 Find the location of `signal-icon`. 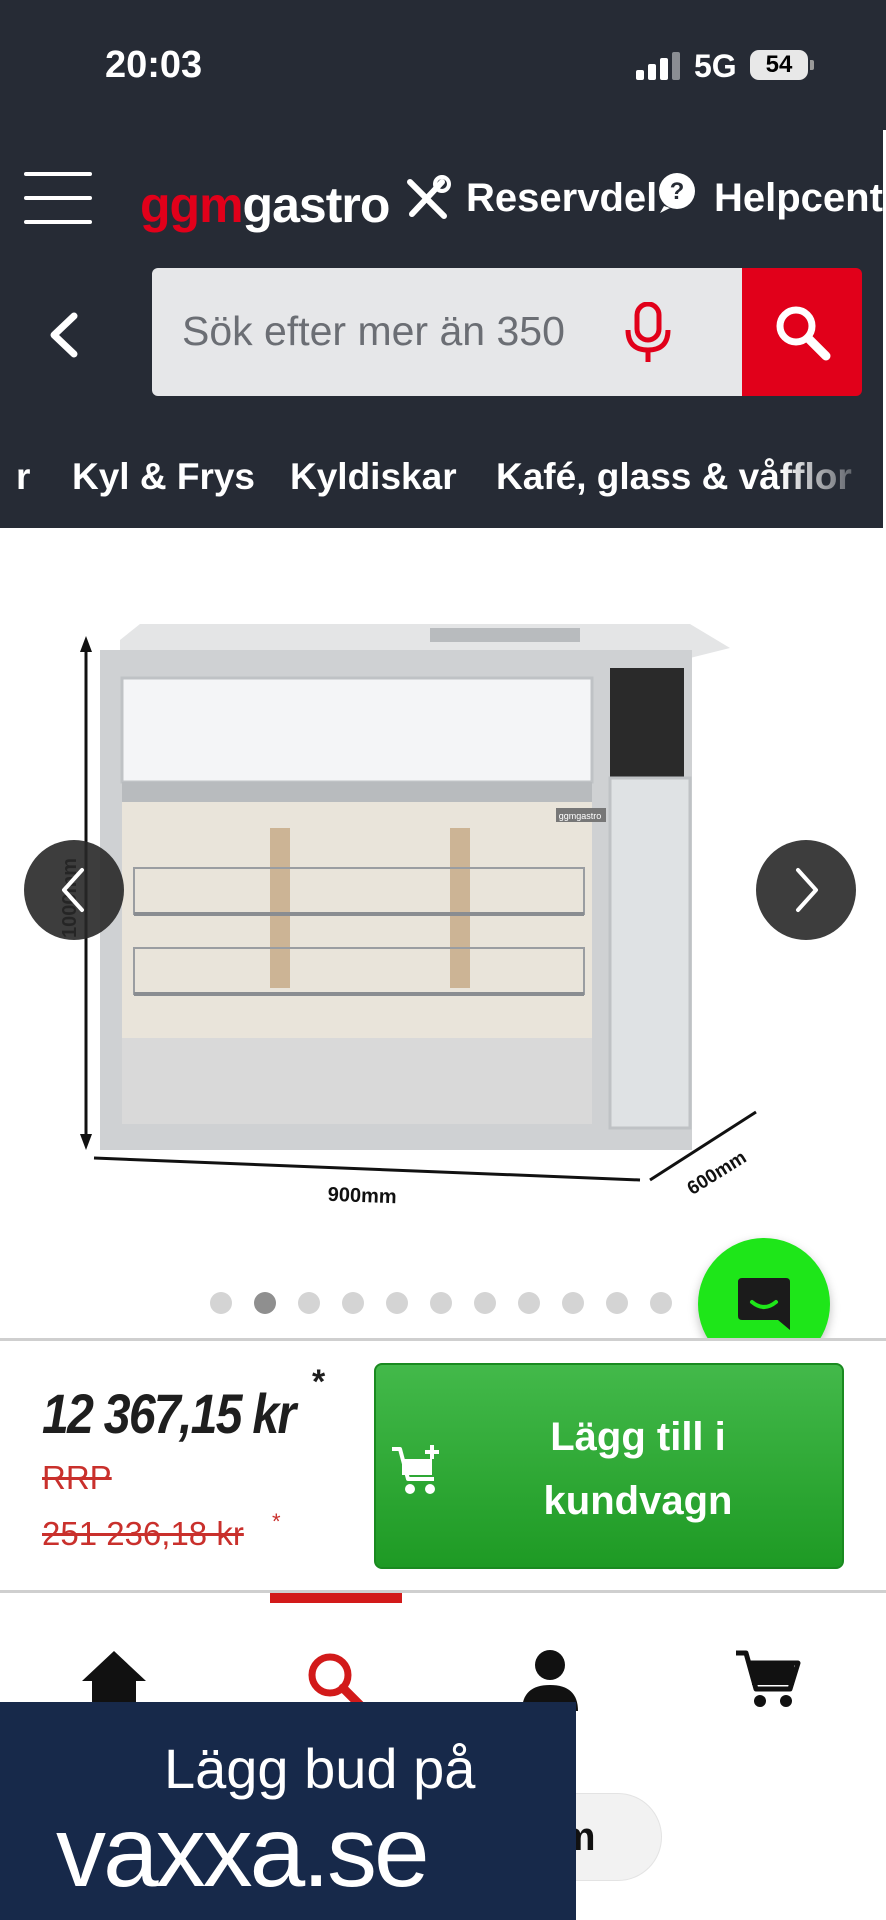

signal-icon is located at coordinates (658, 66).